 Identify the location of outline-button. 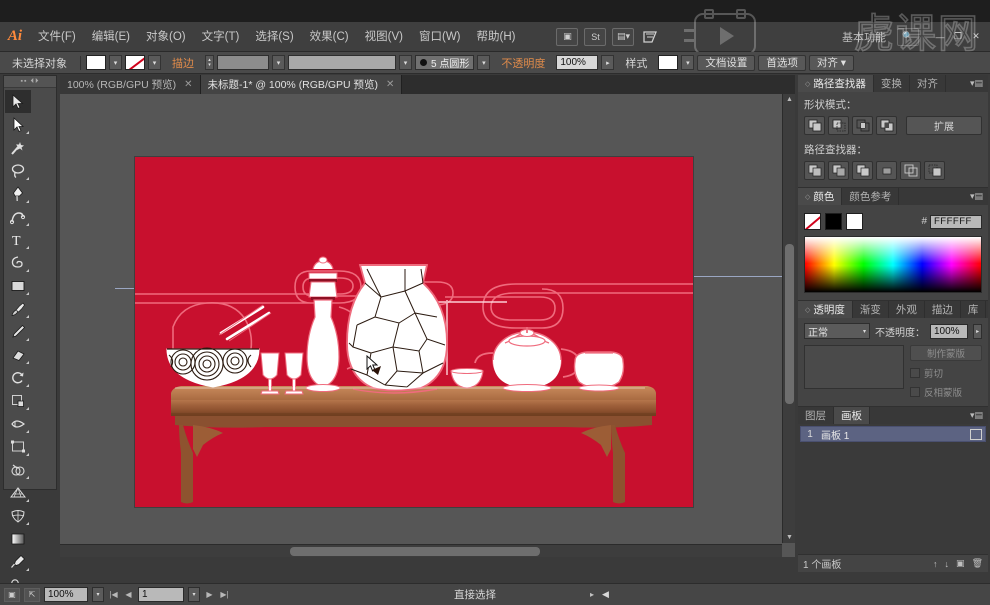
(910, 170).